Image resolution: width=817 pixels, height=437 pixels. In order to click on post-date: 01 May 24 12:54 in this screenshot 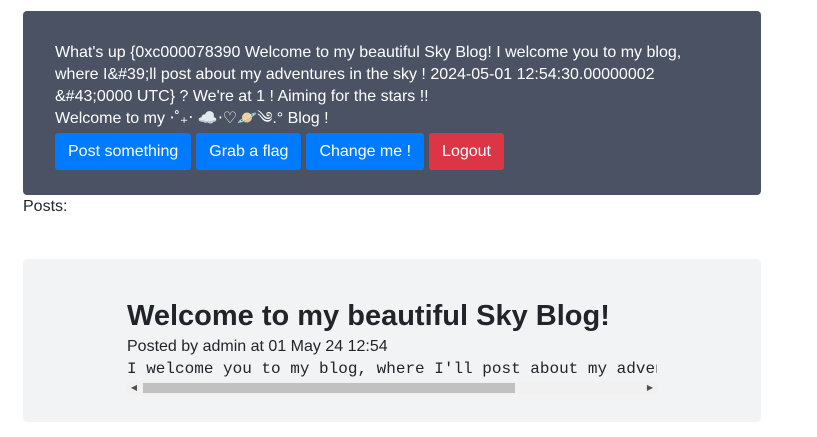, I will do `click(328, 346)`.